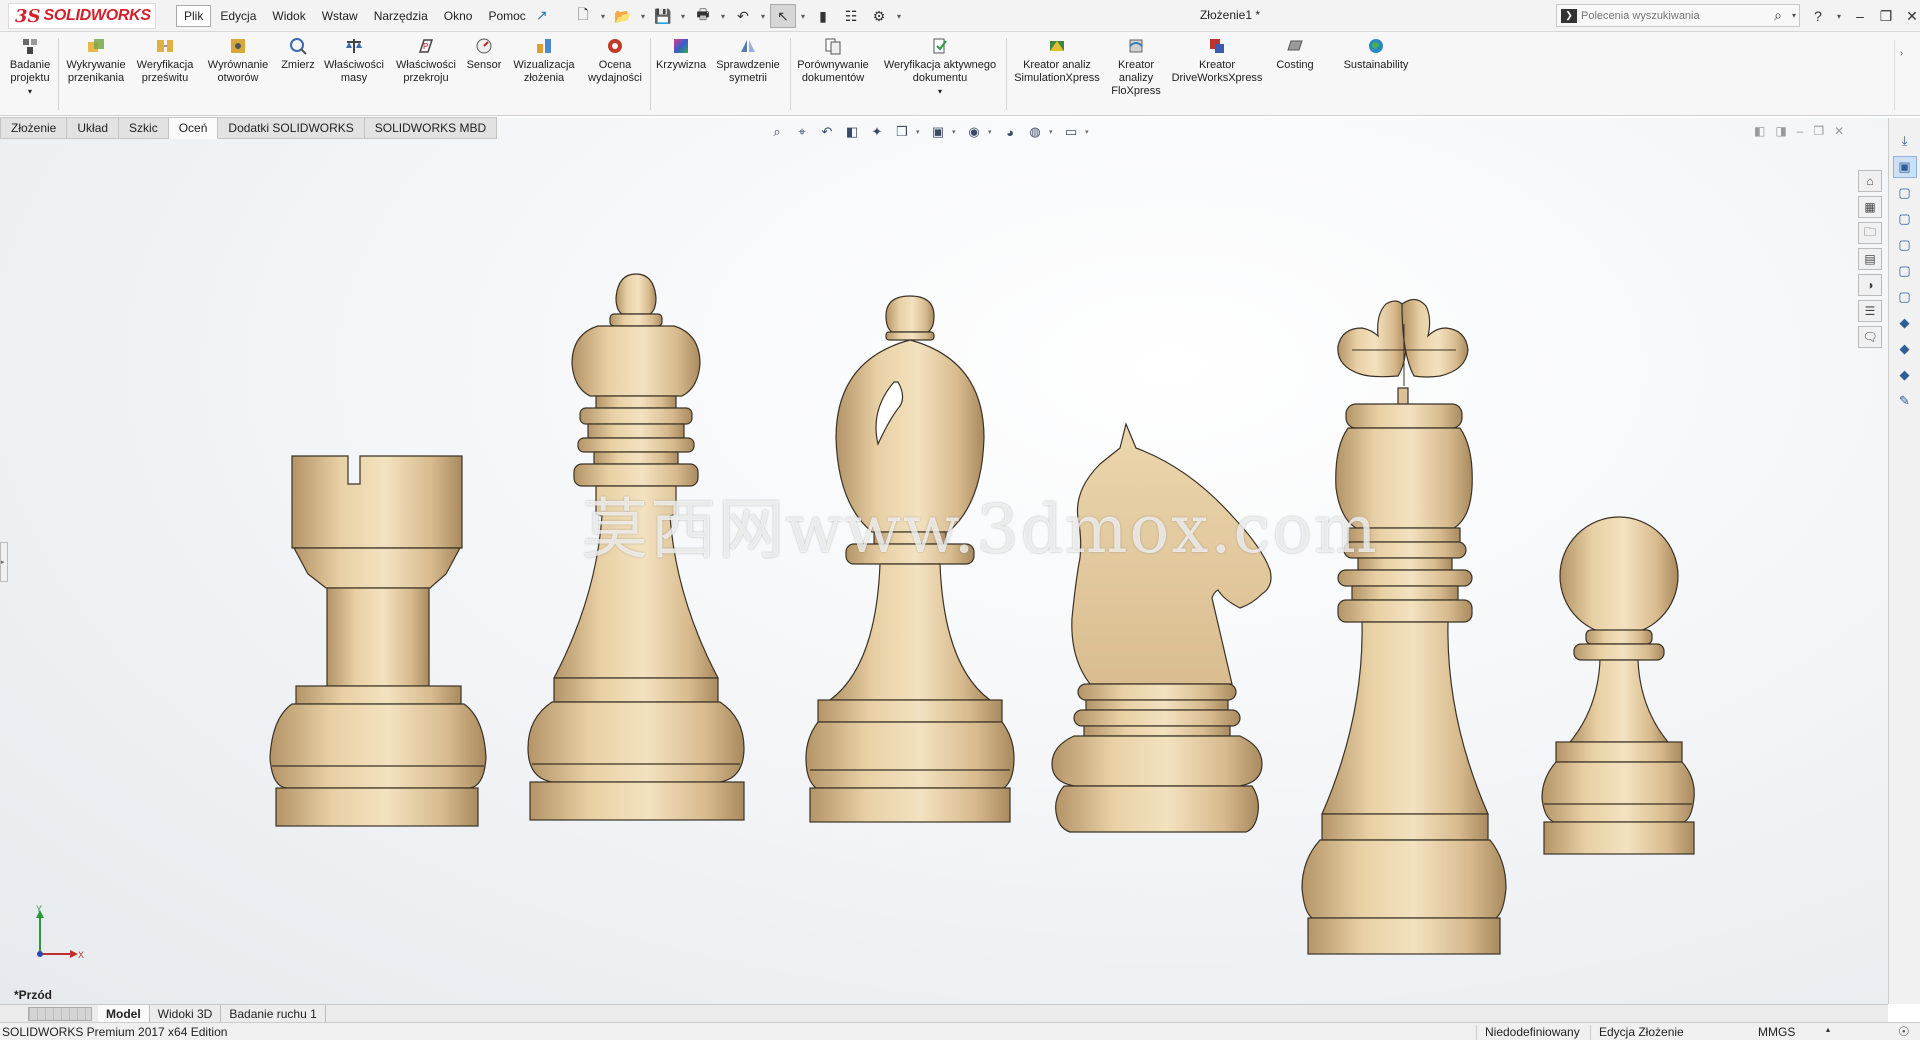  I want to click on search-dropdown-caret: ▾, so click(1794, 15).